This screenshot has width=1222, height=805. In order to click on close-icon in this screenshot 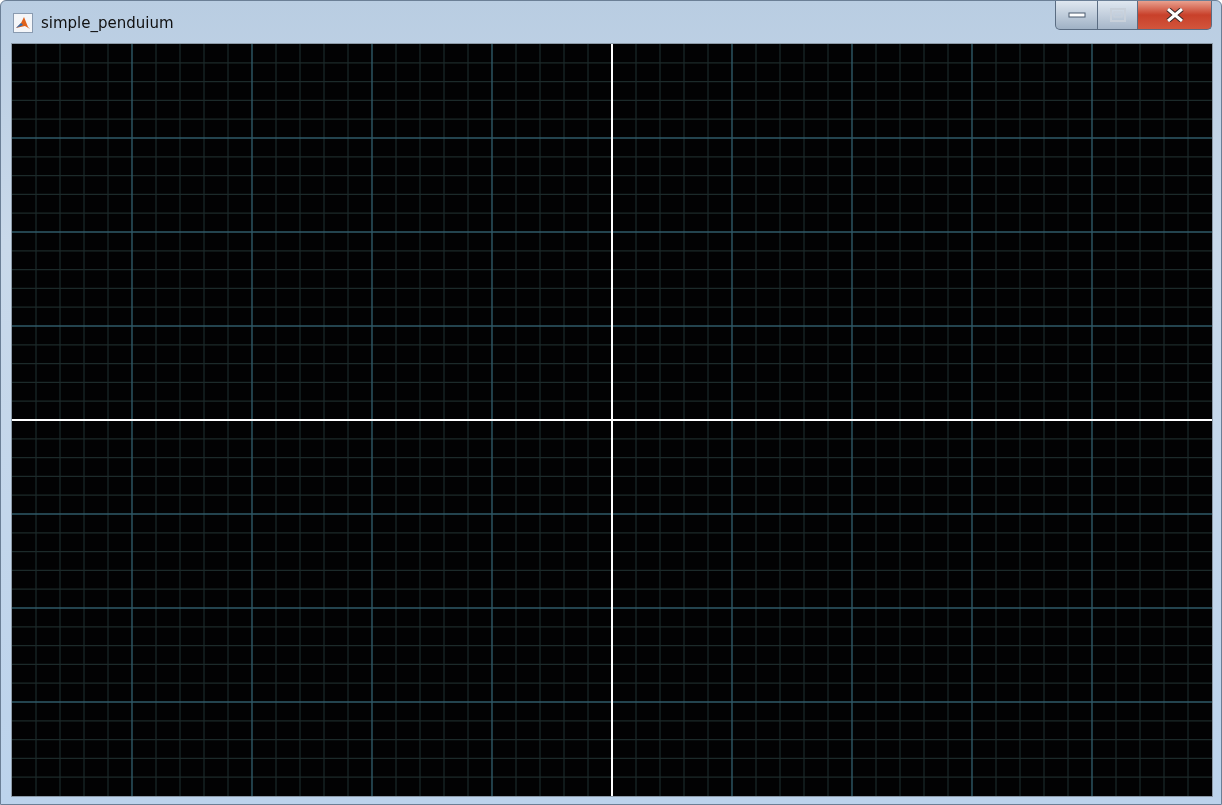, I will do `click(1174, 15)`.